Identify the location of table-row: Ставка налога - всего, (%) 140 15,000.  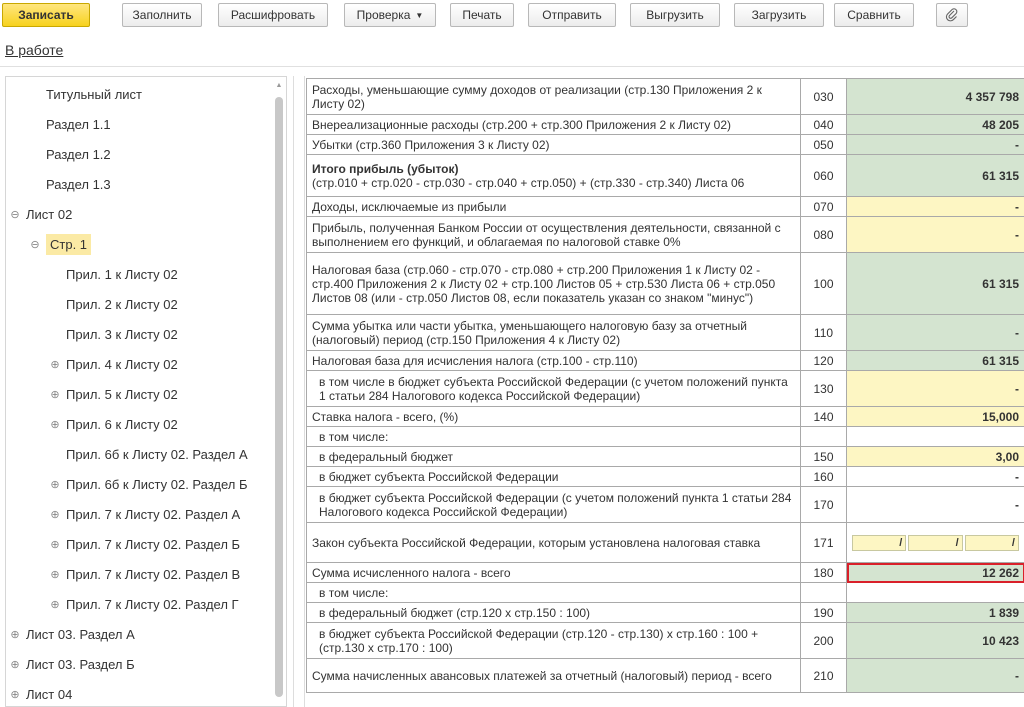
(665, 416).